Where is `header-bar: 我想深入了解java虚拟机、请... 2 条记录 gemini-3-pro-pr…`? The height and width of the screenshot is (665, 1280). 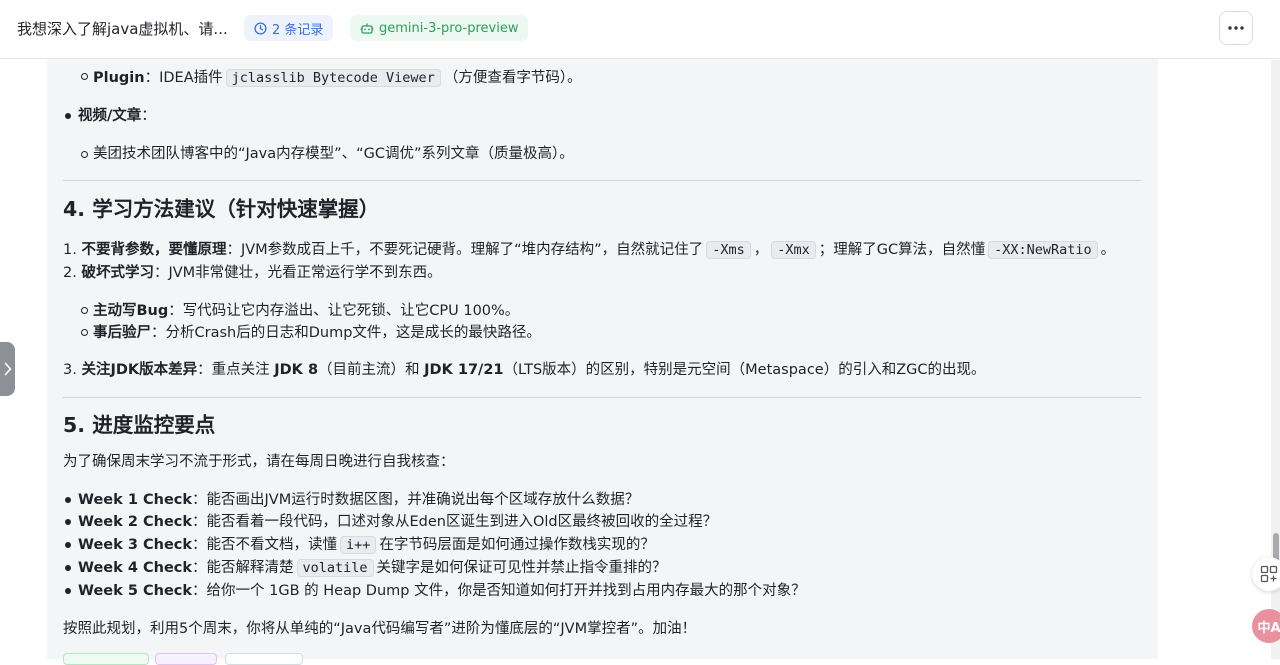
header-bar: 我想深入了解java虚拟机、请... 2 条记录 gemini-3-pro-pr… is located at coordinates (640, 29).